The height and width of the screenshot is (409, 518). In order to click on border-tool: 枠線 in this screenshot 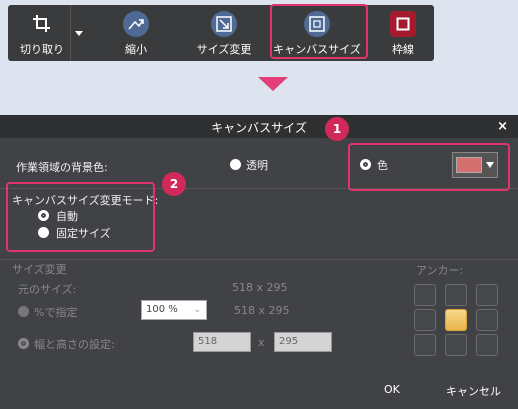, I will do `click(403, 33)`.